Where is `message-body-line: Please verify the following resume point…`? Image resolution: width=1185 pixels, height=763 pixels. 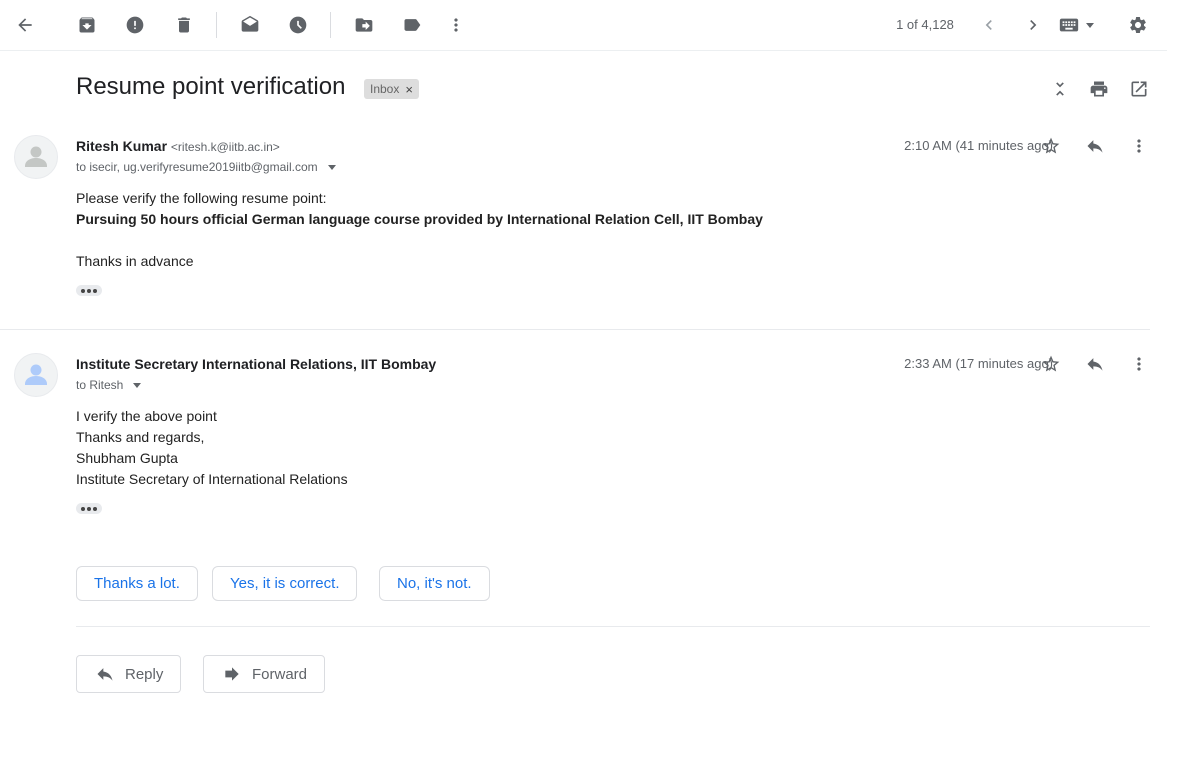
message-body-line: Please verify the following resume point… is located at coordinates (201, 198).